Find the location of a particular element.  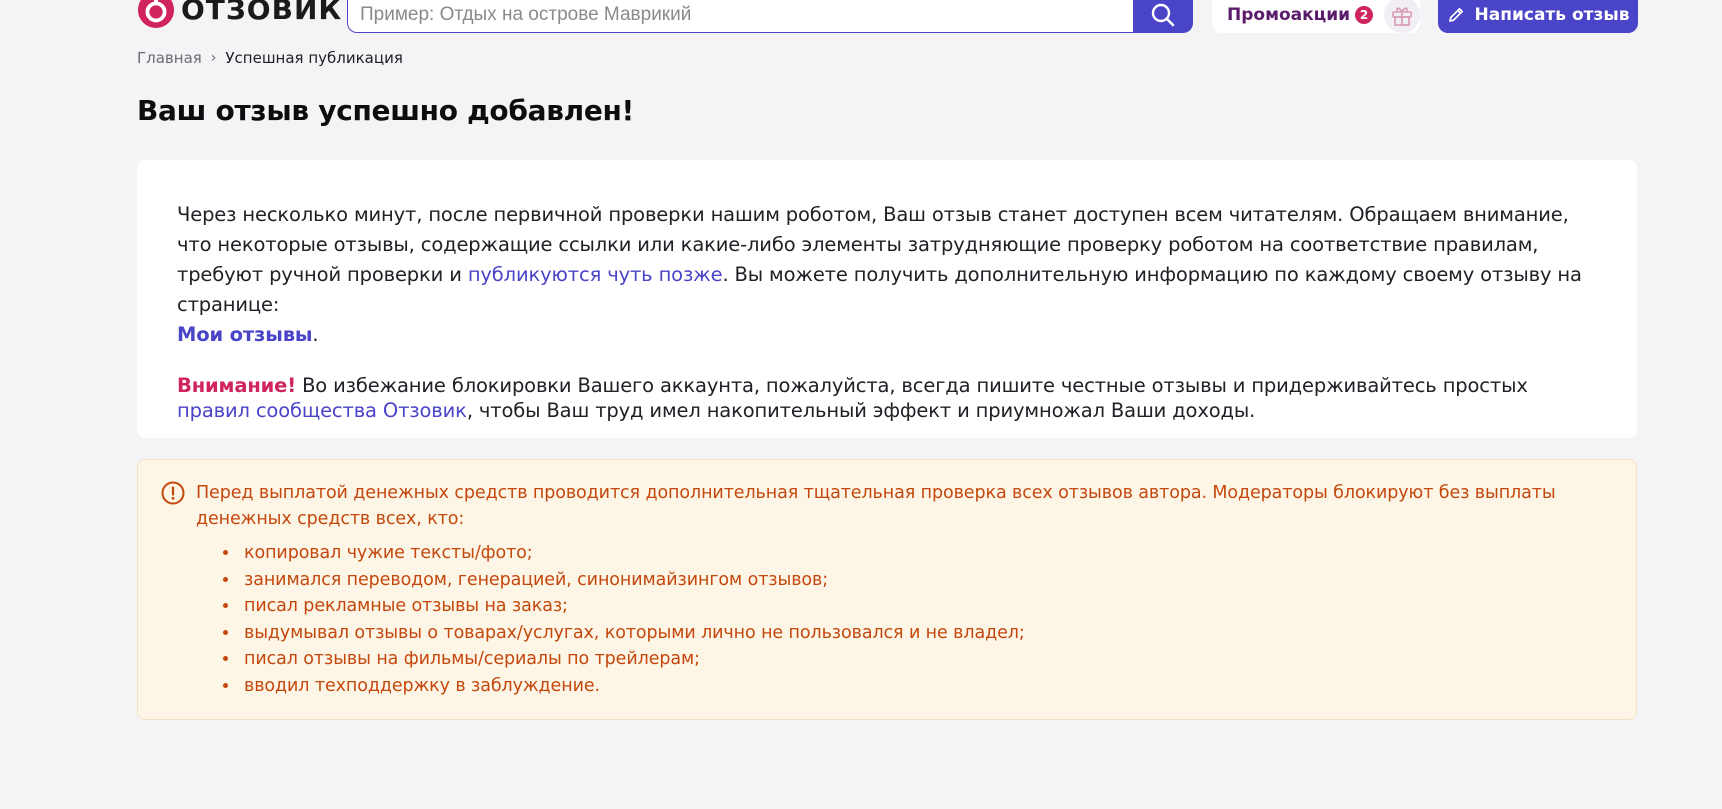

community-rules-link: правил сообщества Отзовик is located at coordinates (322, 410).